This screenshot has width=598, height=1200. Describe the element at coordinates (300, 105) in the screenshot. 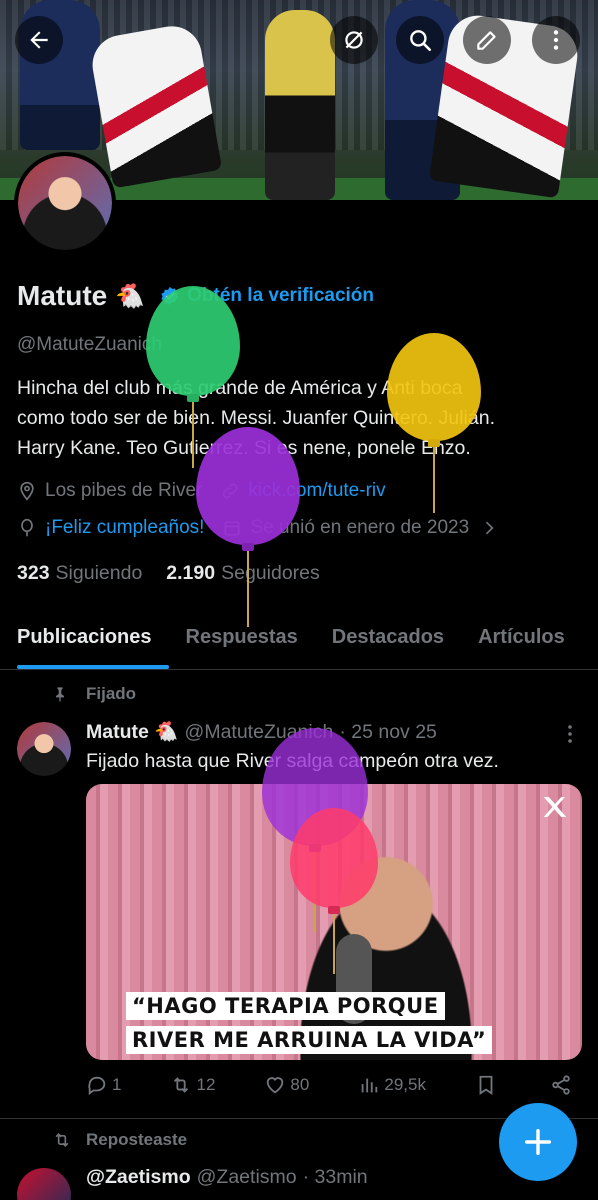

I see `banner-referee` at that location.